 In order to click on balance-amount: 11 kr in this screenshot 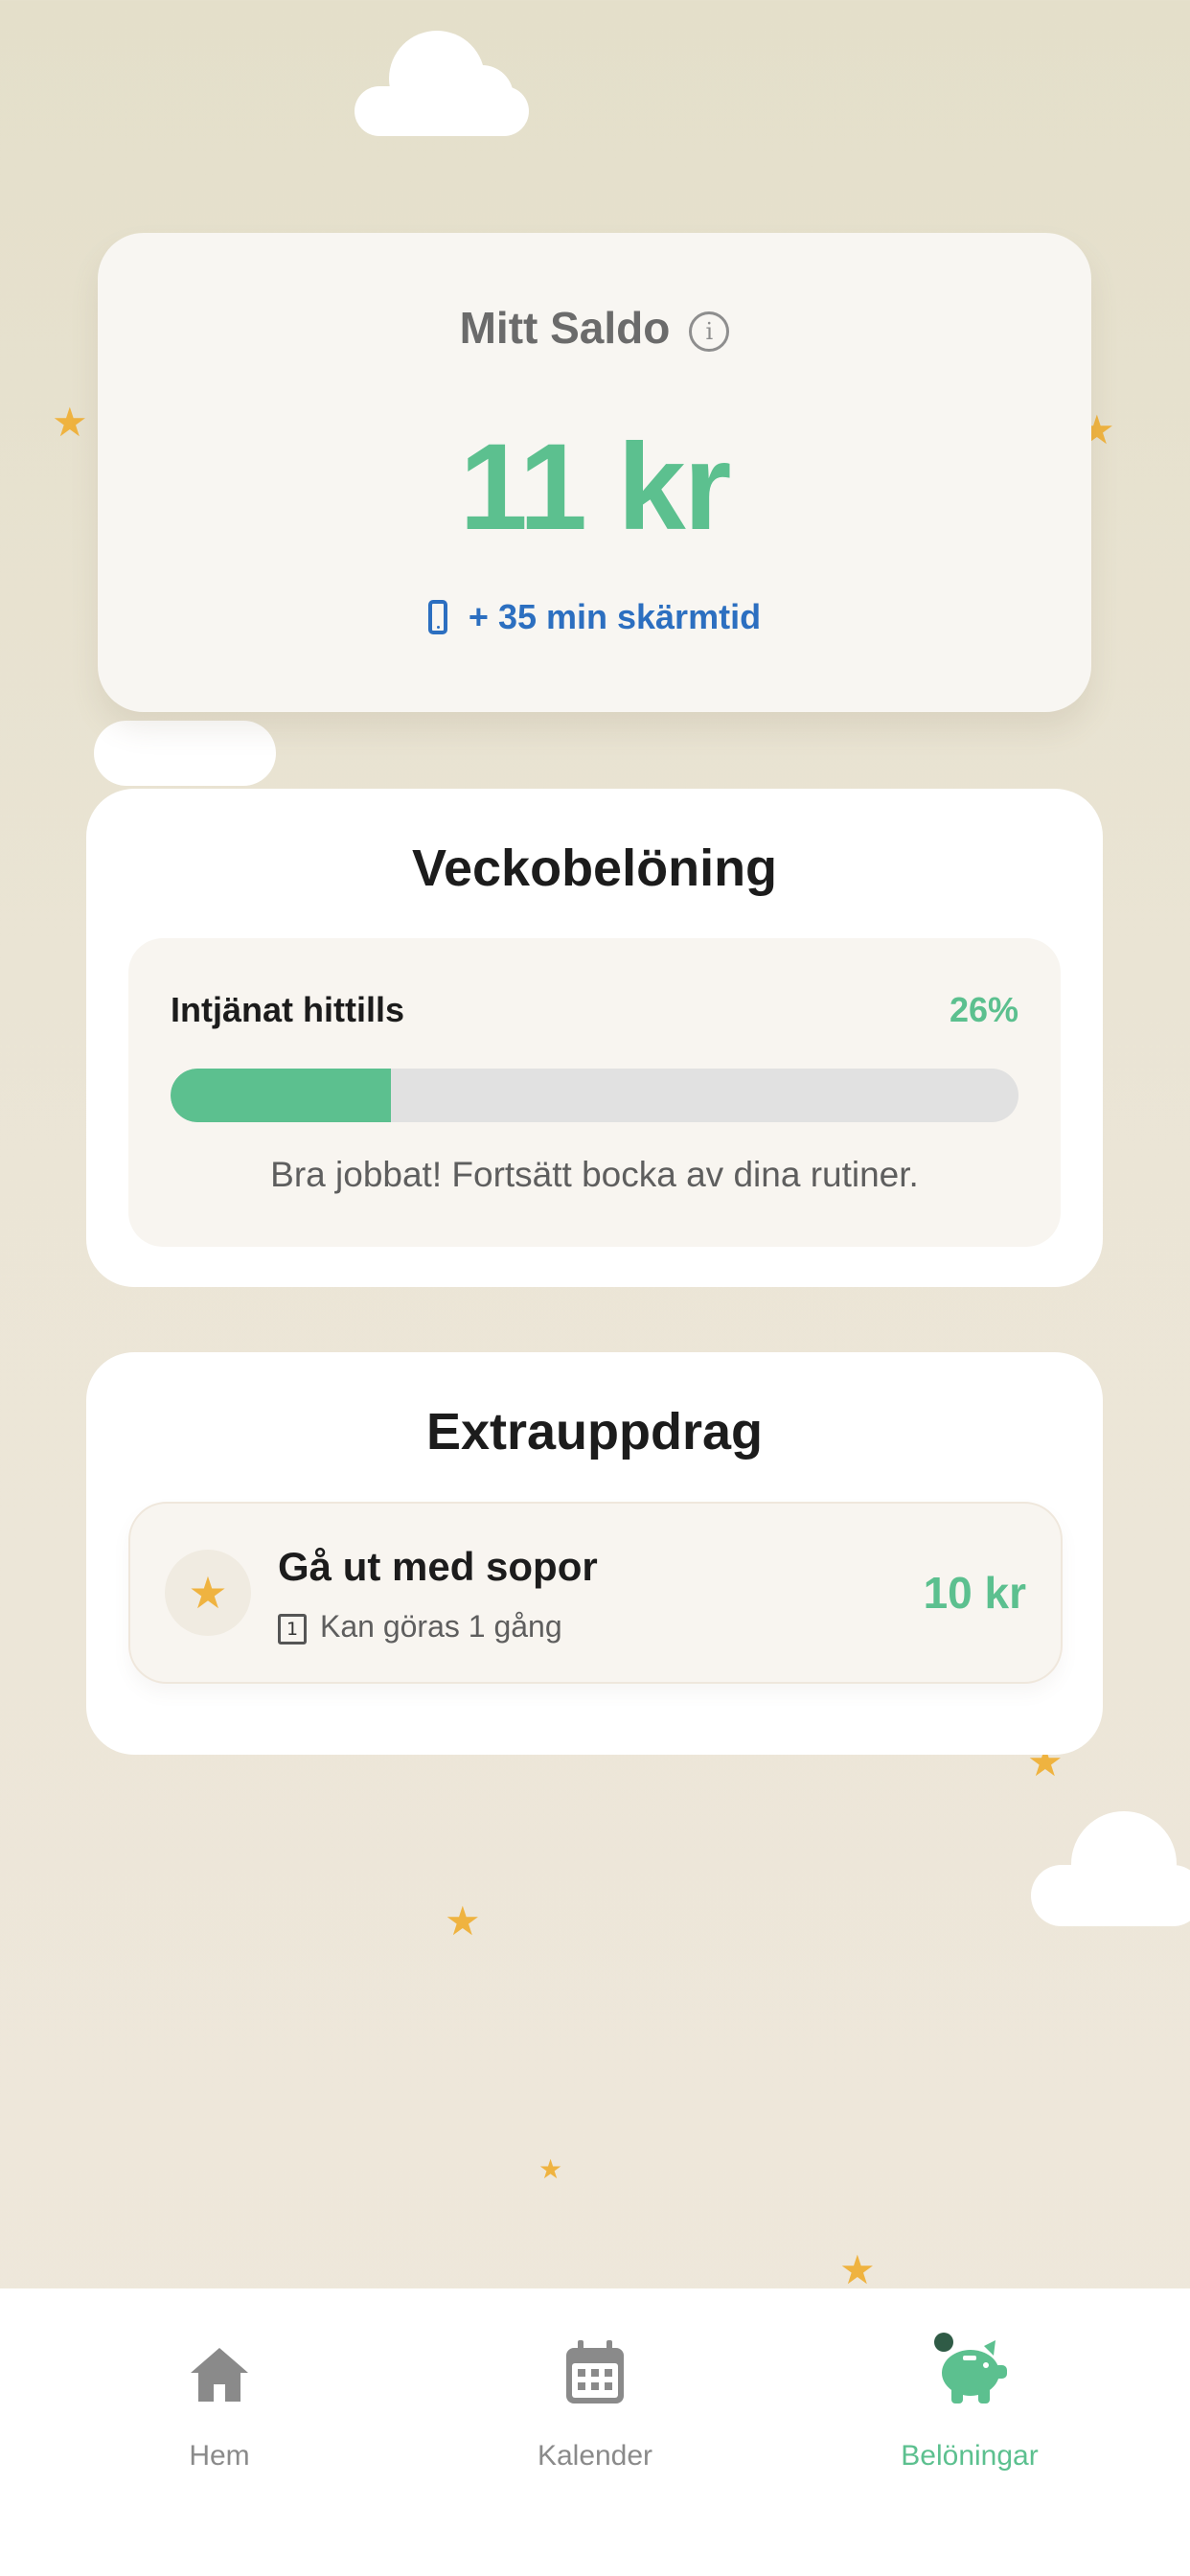, I will do `click(595, 487)`.